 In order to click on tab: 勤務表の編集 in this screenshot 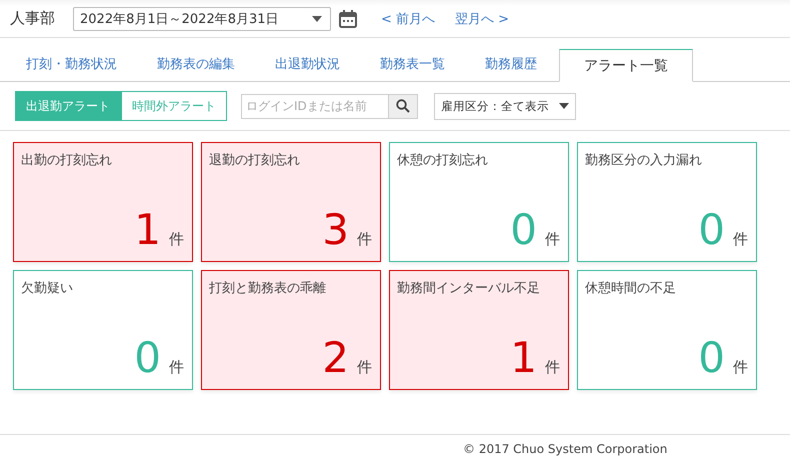, I will do `click(196, 64)`.